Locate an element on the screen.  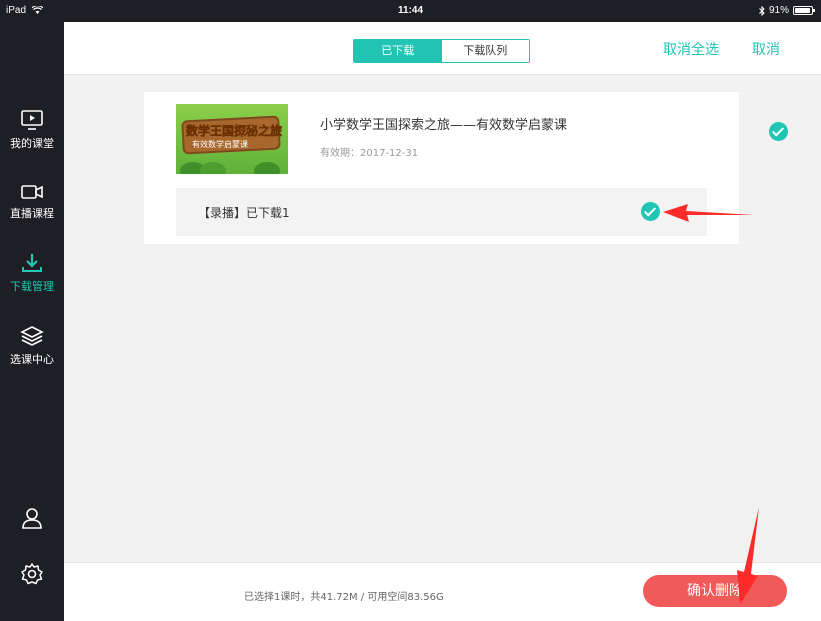
sidebar-item-download-manager: 下载管理 is located at coordinates (32, 282).